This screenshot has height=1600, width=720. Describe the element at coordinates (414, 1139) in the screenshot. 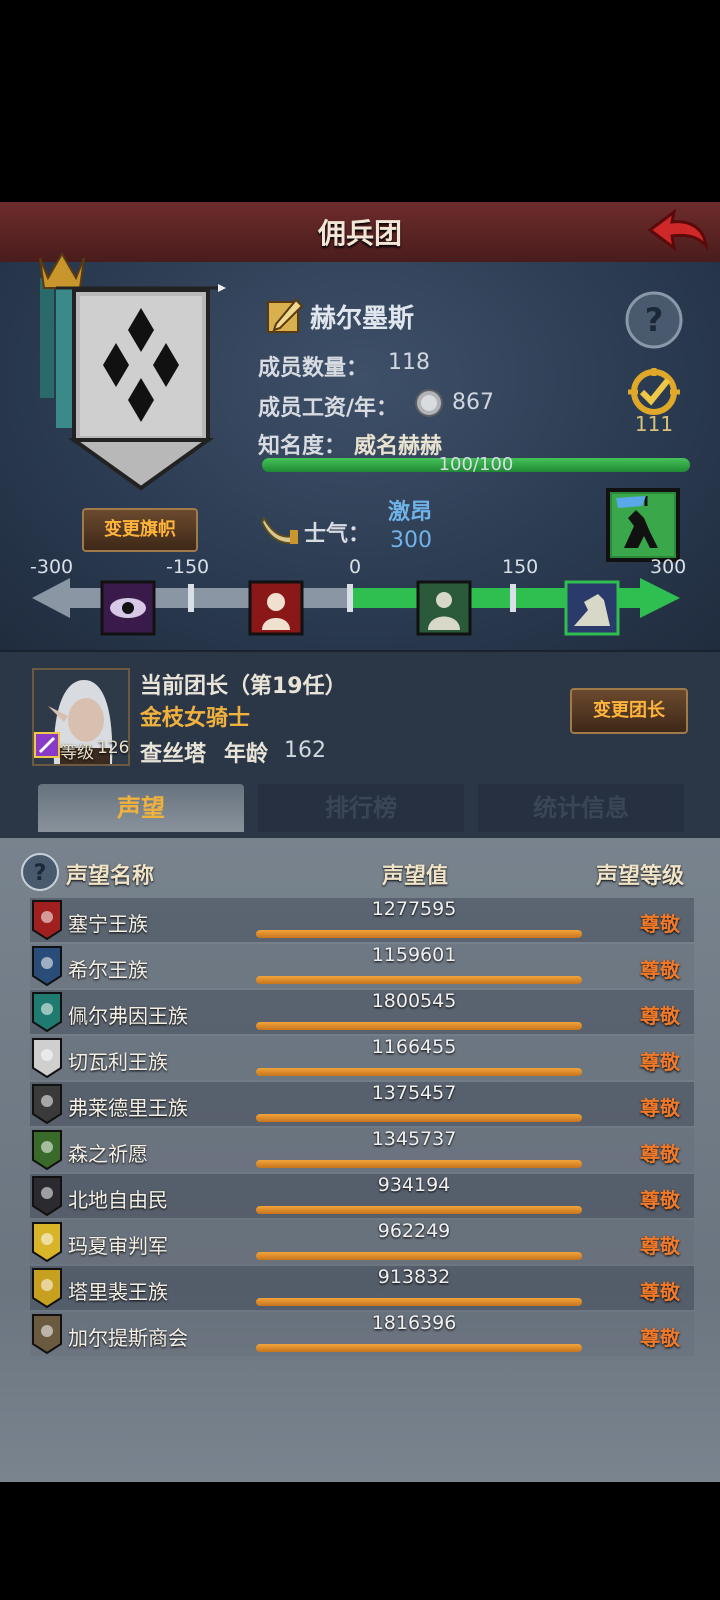

I see `reputation-value: 1345737` at that location.